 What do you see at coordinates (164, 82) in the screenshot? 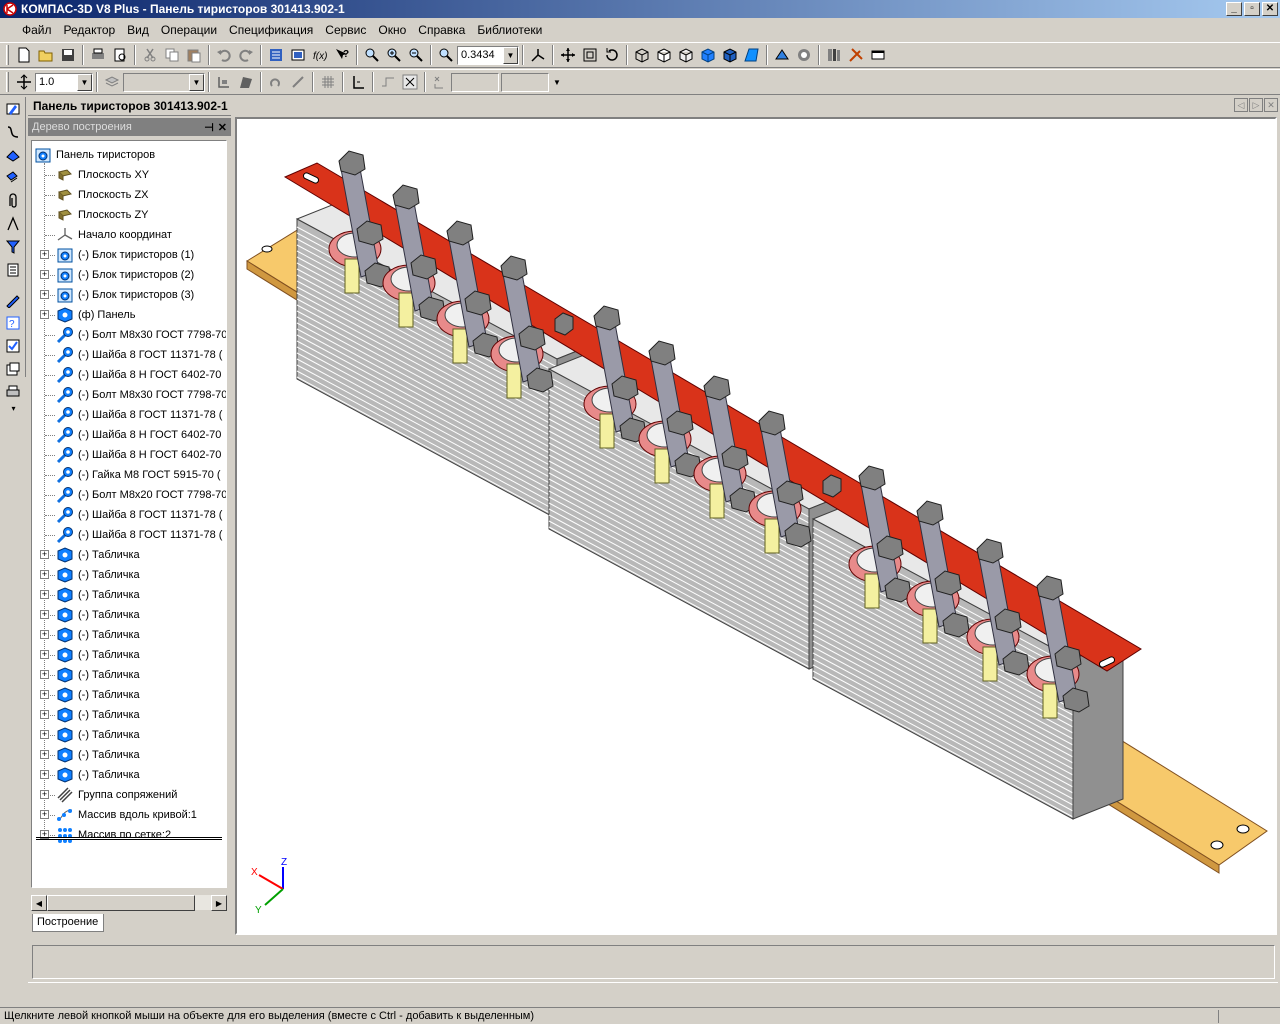
I see `layer-select: ▼` at bounding box center [164, 82].